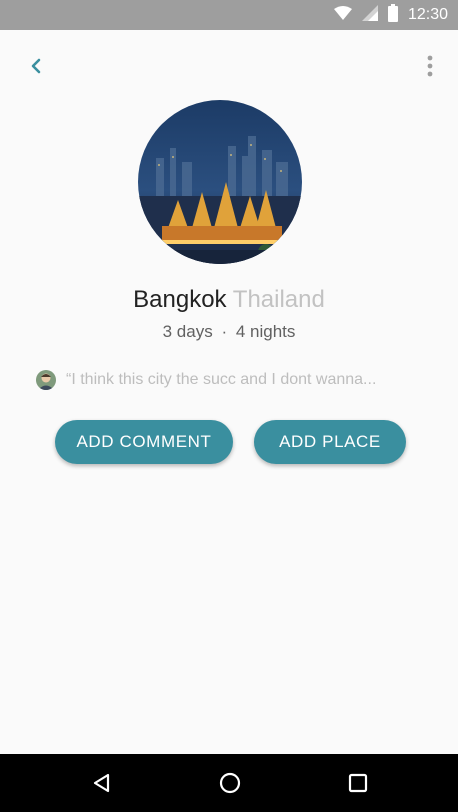 The width and height of the screenshot is (458, 812). I want to click on home-circle-icon, so click(230, 783).